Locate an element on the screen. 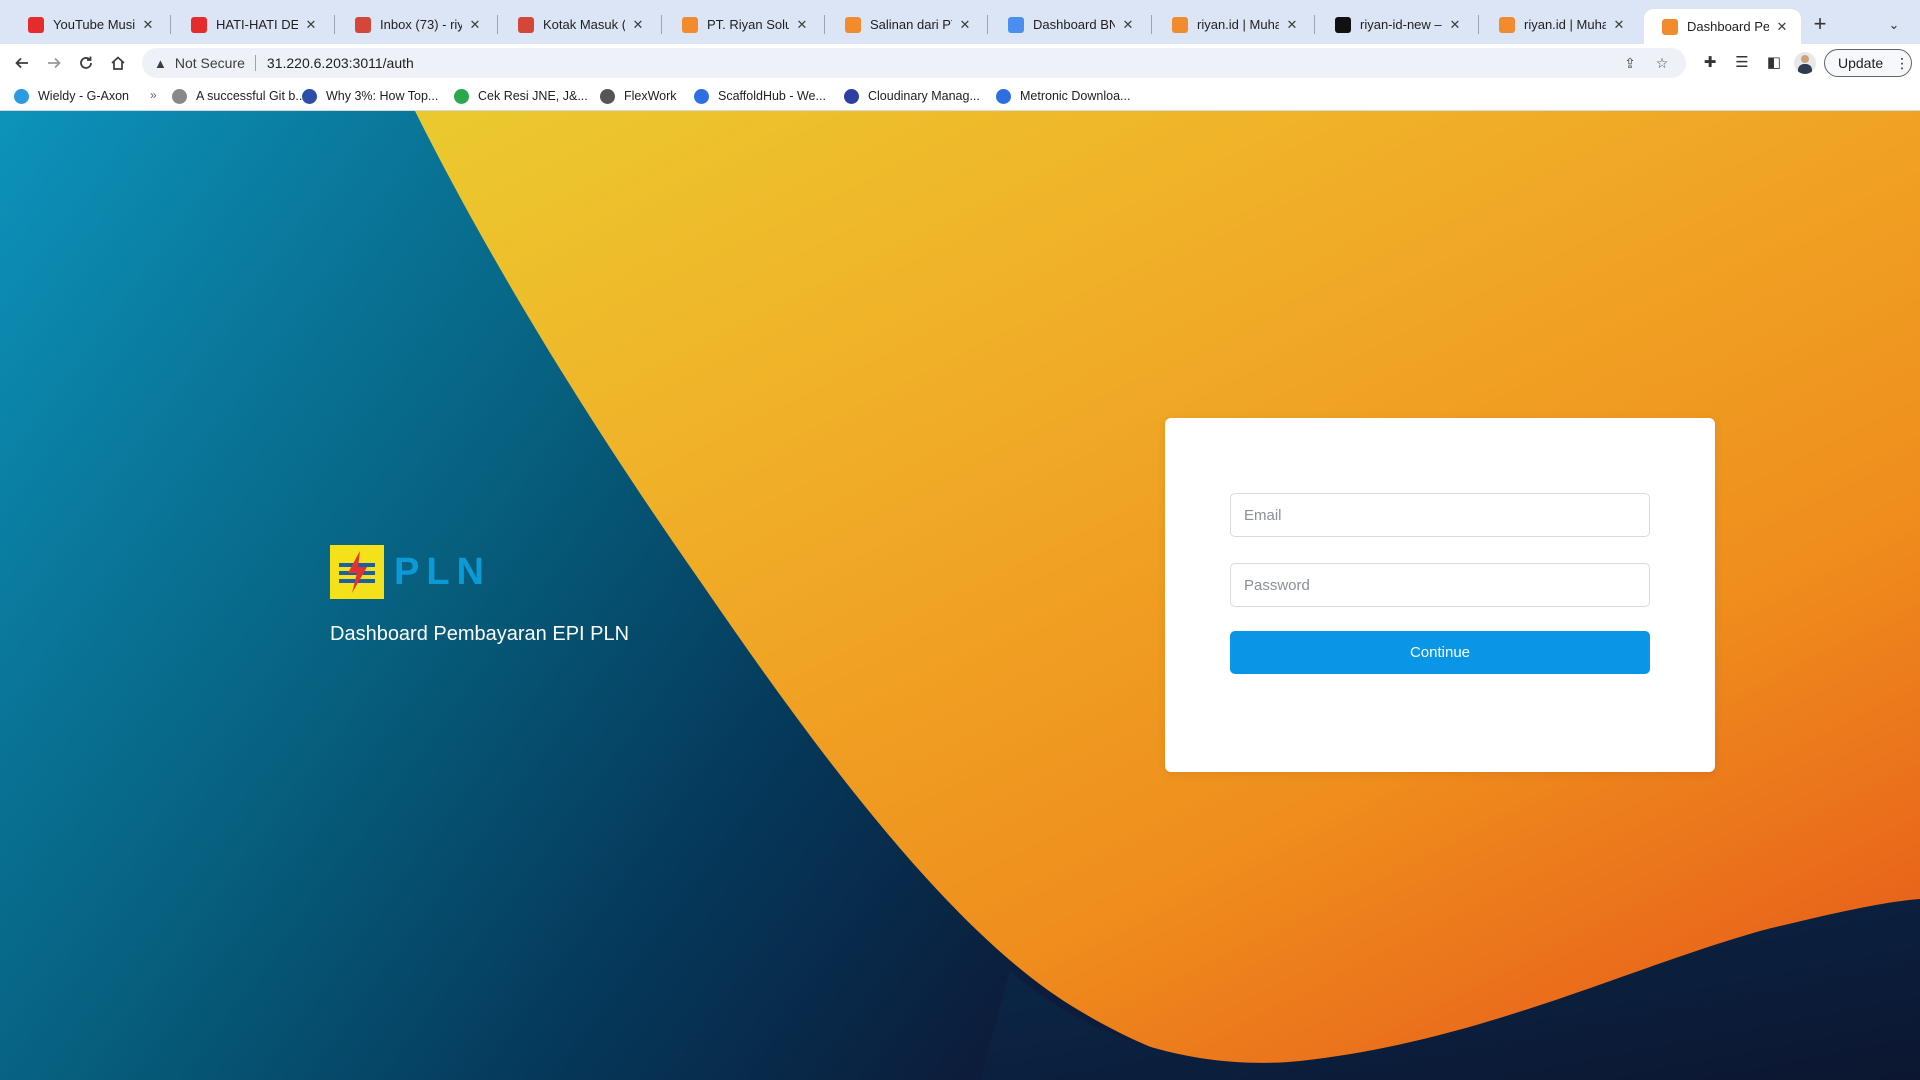 This screenshot has height=1080, width=1920. git-icon is located at coordinates (179, 96).